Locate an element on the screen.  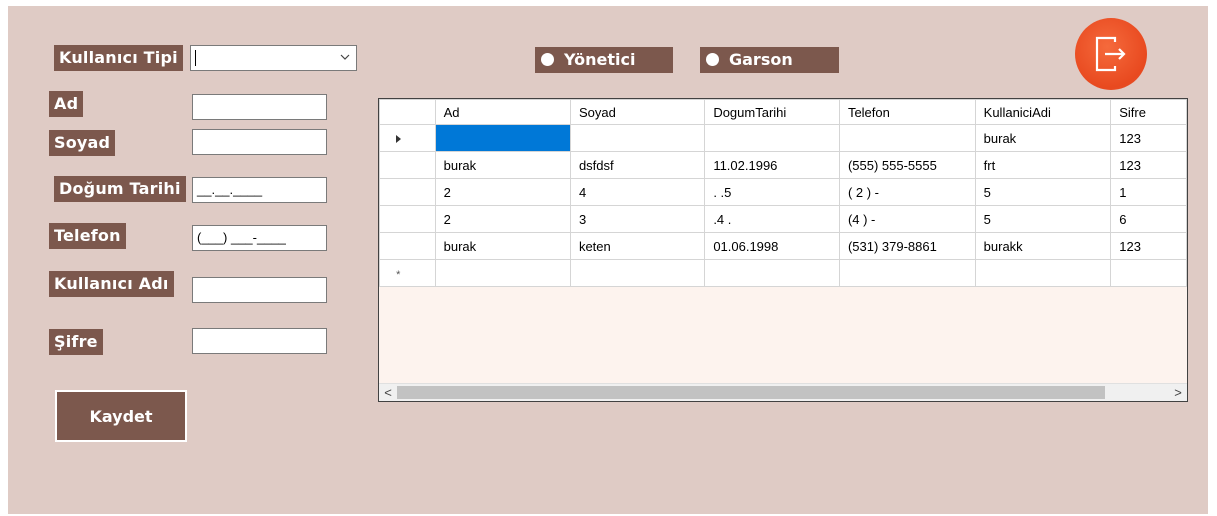
table-cell: dsfdsf is located at coordinates (637, 165).